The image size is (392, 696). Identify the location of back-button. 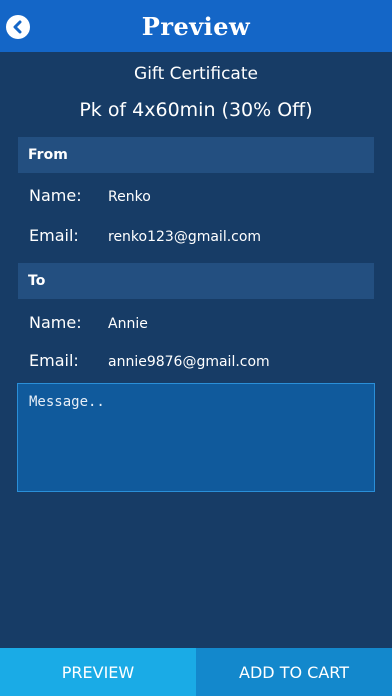
(18, 27).